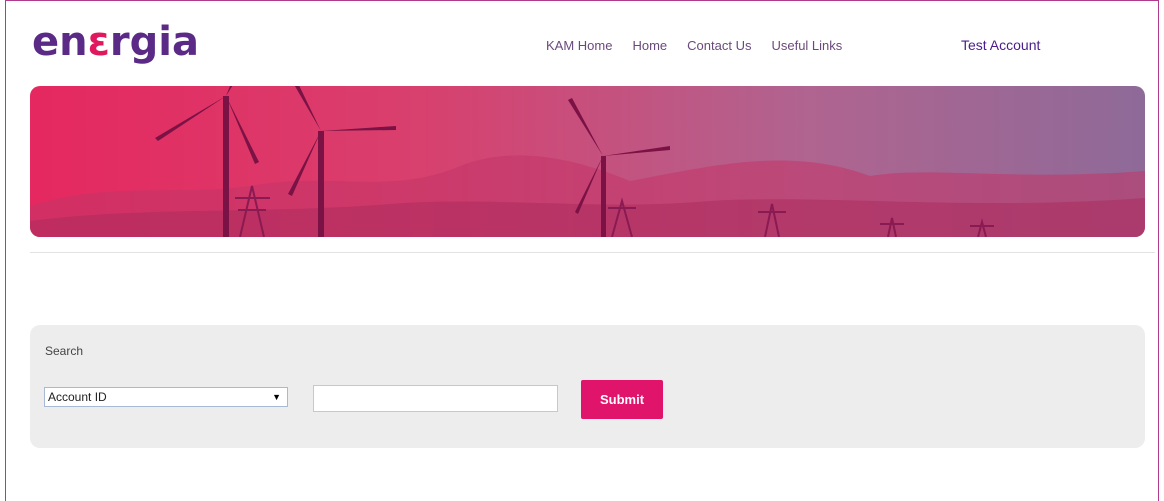 The image size is (1164, 501). I want to click on top-nav: KAM Home Home Contact Us Useful Links, so click(694, 45).